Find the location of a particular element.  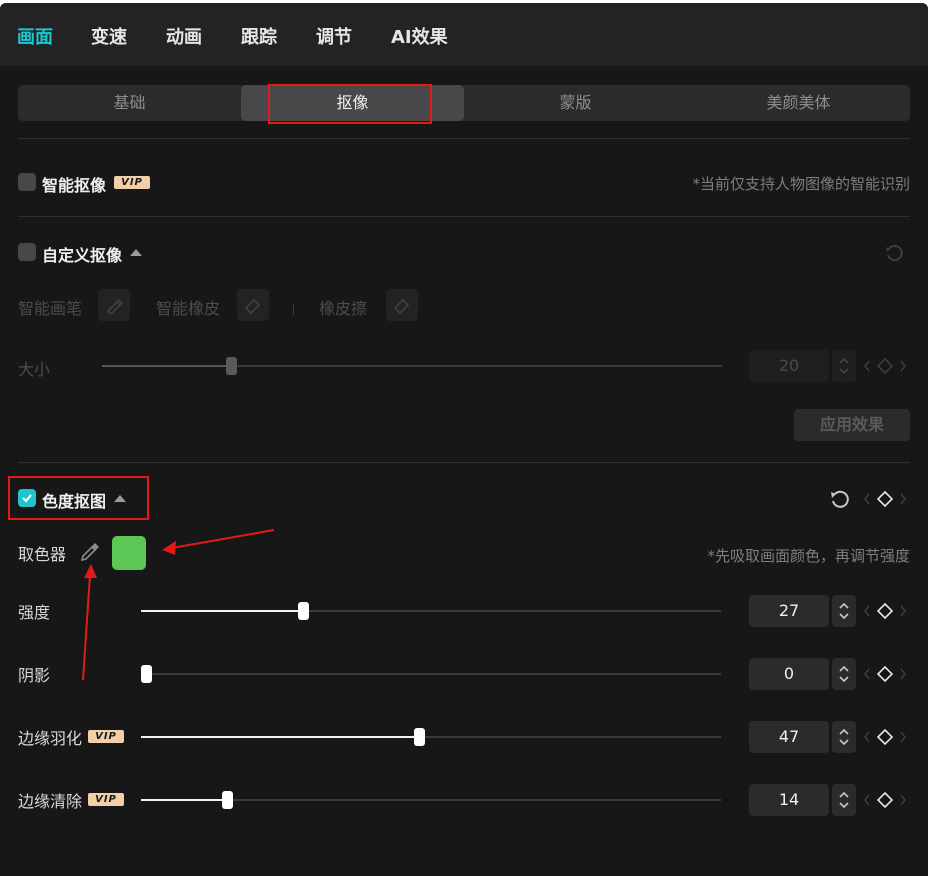

eraser-label: 橡皮擦 is located at coordinates (343, 308).